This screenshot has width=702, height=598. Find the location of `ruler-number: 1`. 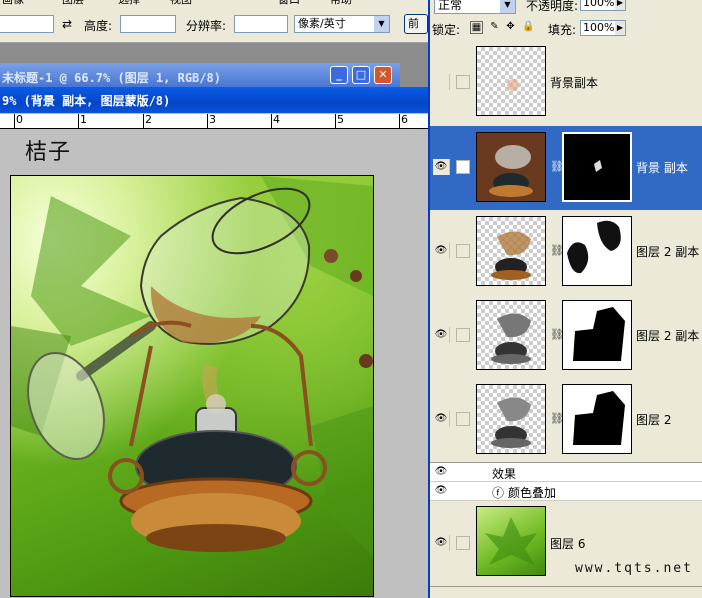

ruler-number: 1 is located at coordinates (83, 120).